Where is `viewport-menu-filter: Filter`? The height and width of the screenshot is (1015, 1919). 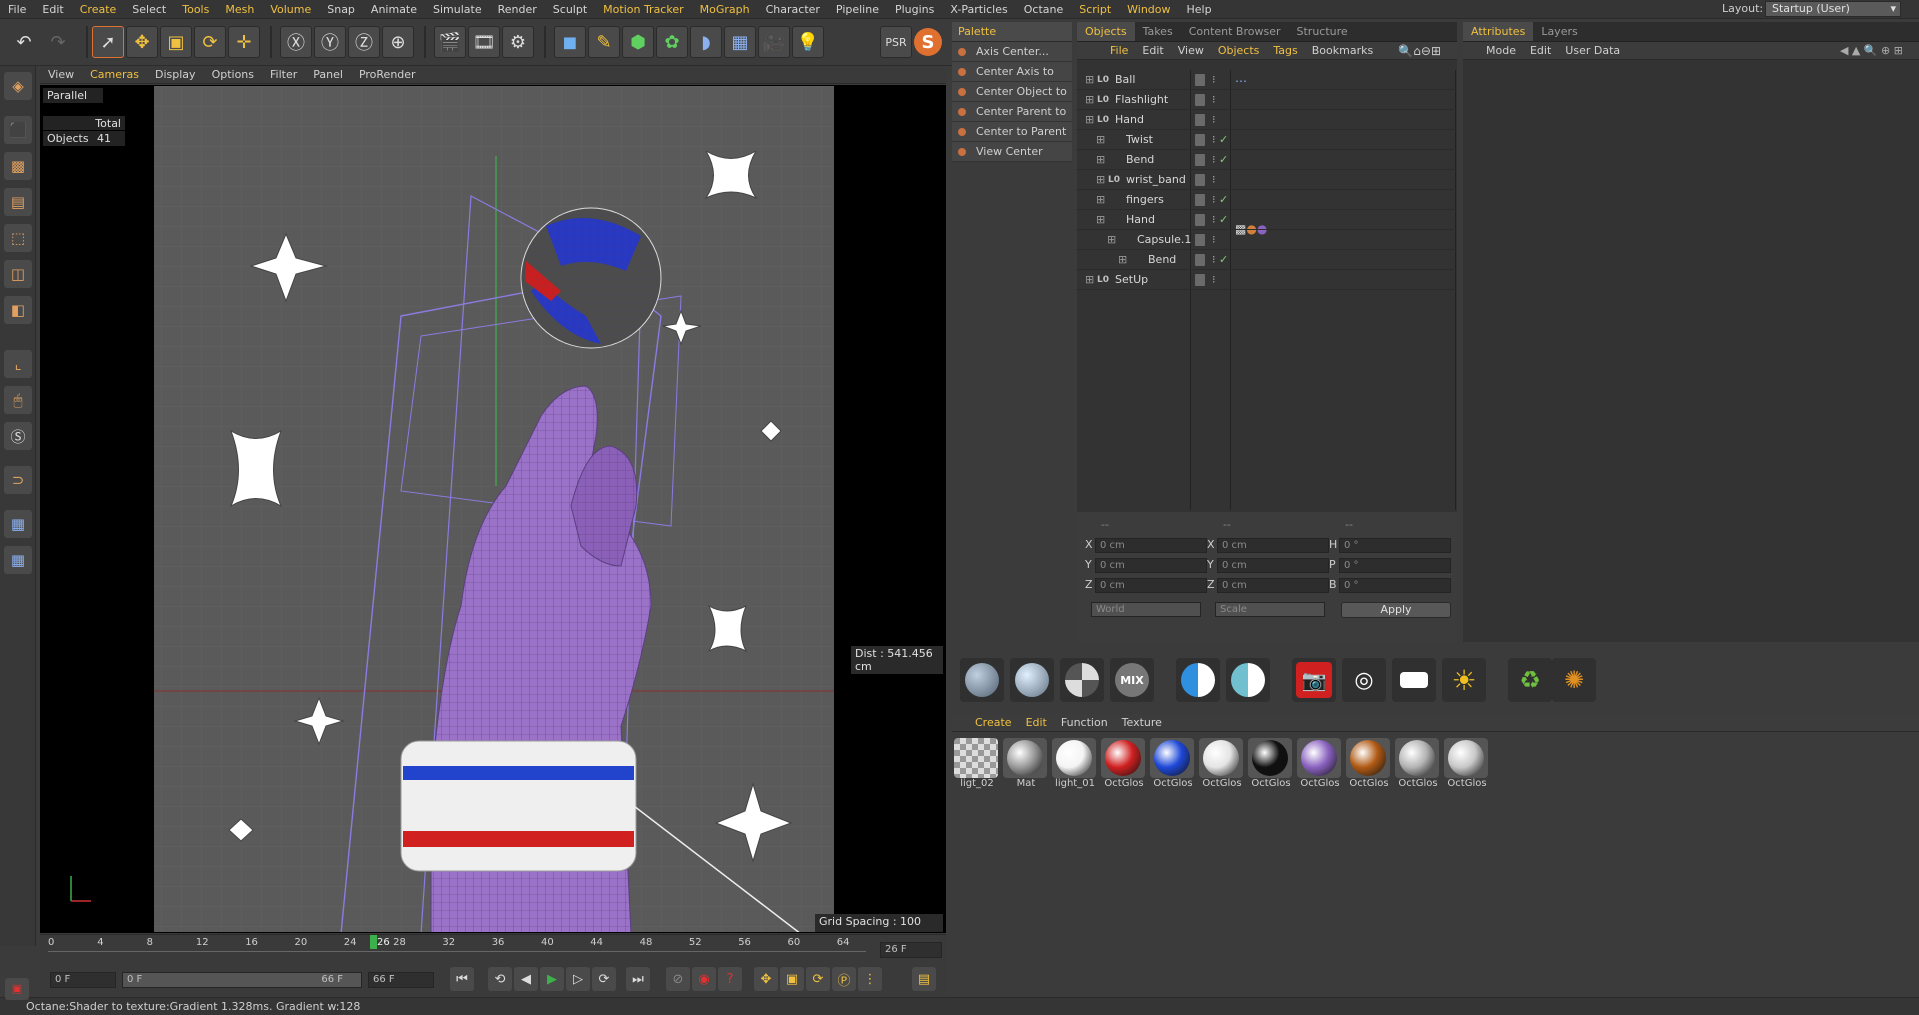
viewport-menu-filter: Filter is located at coordinates (283, 74).